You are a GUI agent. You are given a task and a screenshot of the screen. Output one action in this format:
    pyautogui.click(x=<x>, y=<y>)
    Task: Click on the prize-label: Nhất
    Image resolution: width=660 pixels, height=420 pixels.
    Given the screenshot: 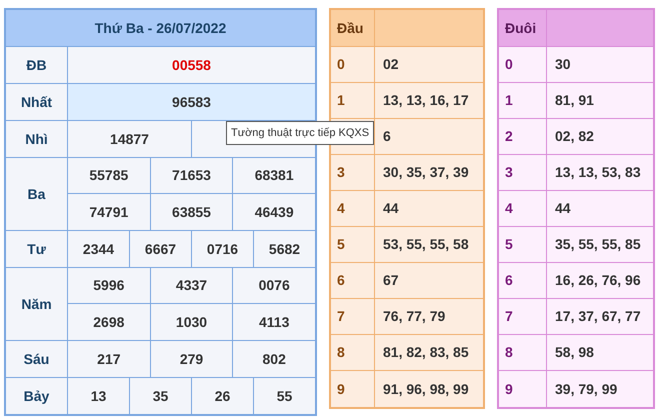 What is the action you would take?
    pyautogui.click(x=36, y=102)
    